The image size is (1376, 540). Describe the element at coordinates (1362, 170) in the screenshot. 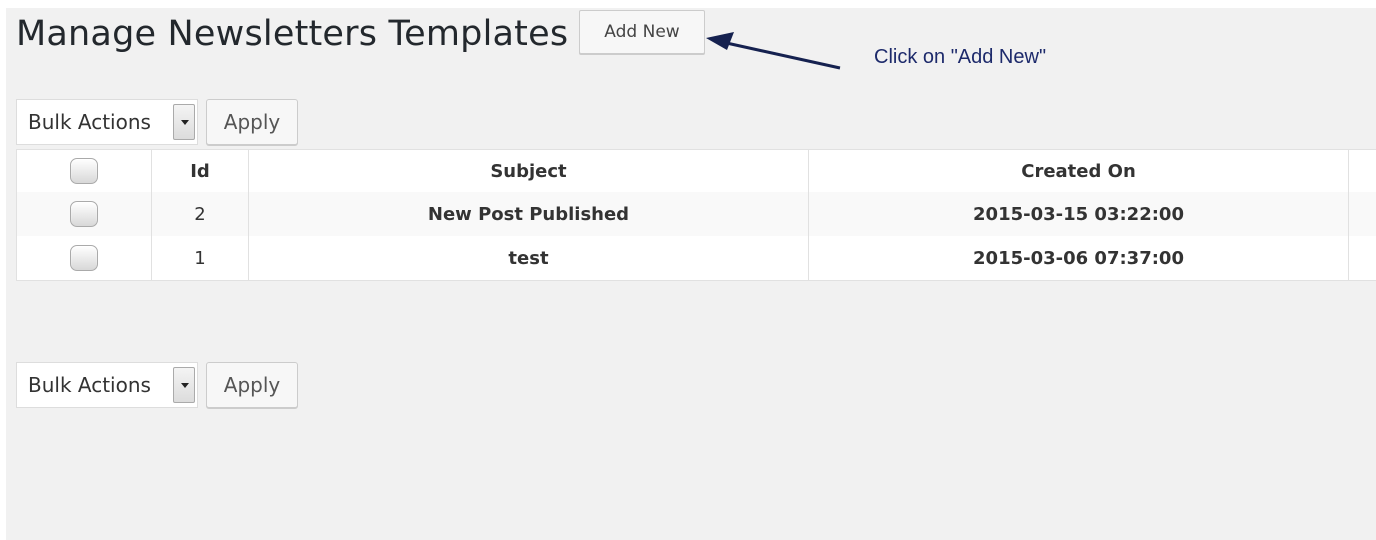

I see `column-header-extra` at that location.